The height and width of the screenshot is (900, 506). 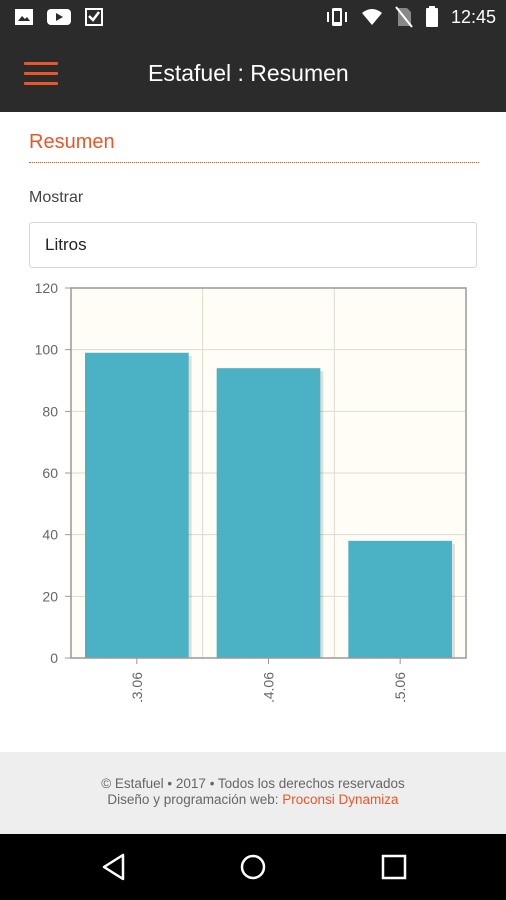 I want to click on app-bar: Estafuel : Resumen, so click(x=253, y=74).